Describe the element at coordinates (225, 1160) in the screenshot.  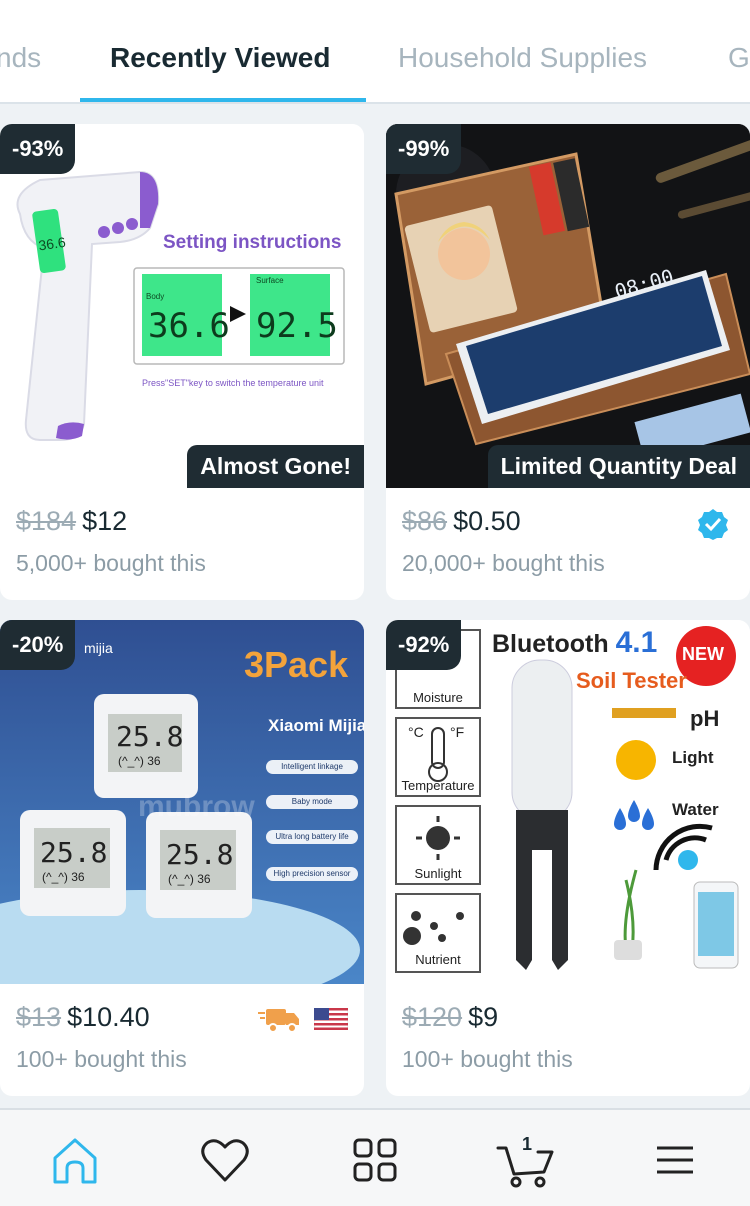
I see `heart-icon` at that location.